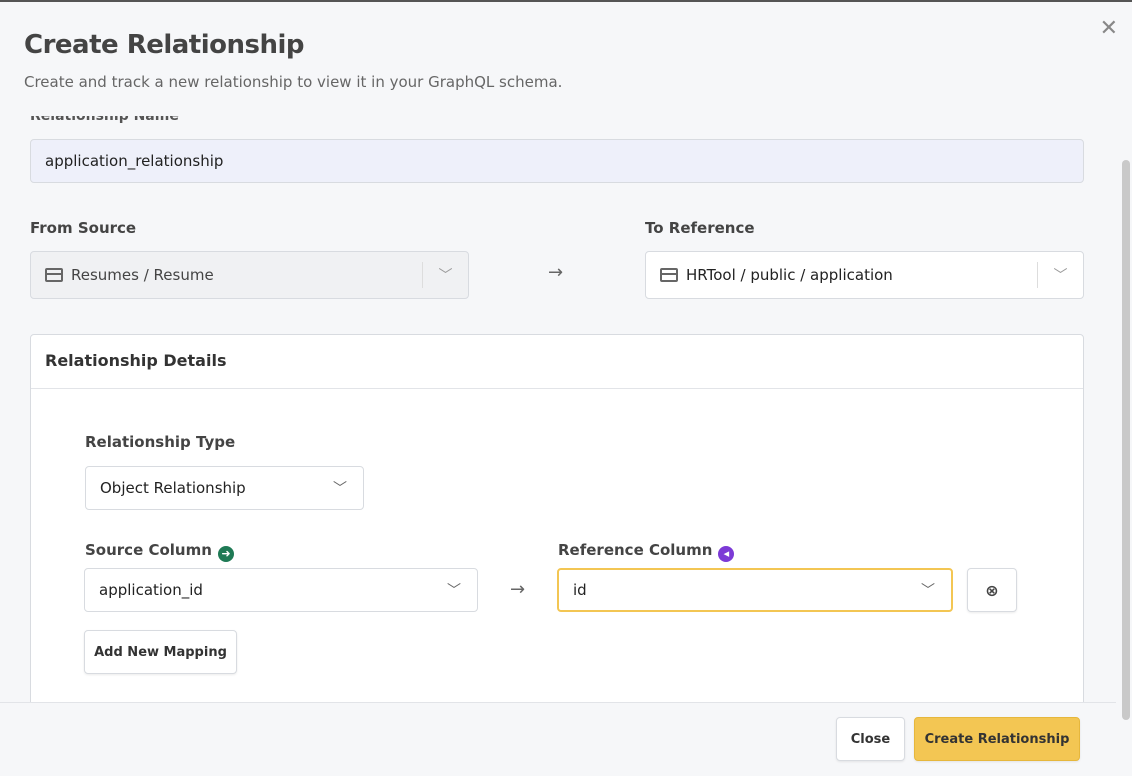  What do you see at coordinates (104, 116) in the screenshot?
I see `relationship-name-label: Relationship Name` at bounding box center [104, 116].